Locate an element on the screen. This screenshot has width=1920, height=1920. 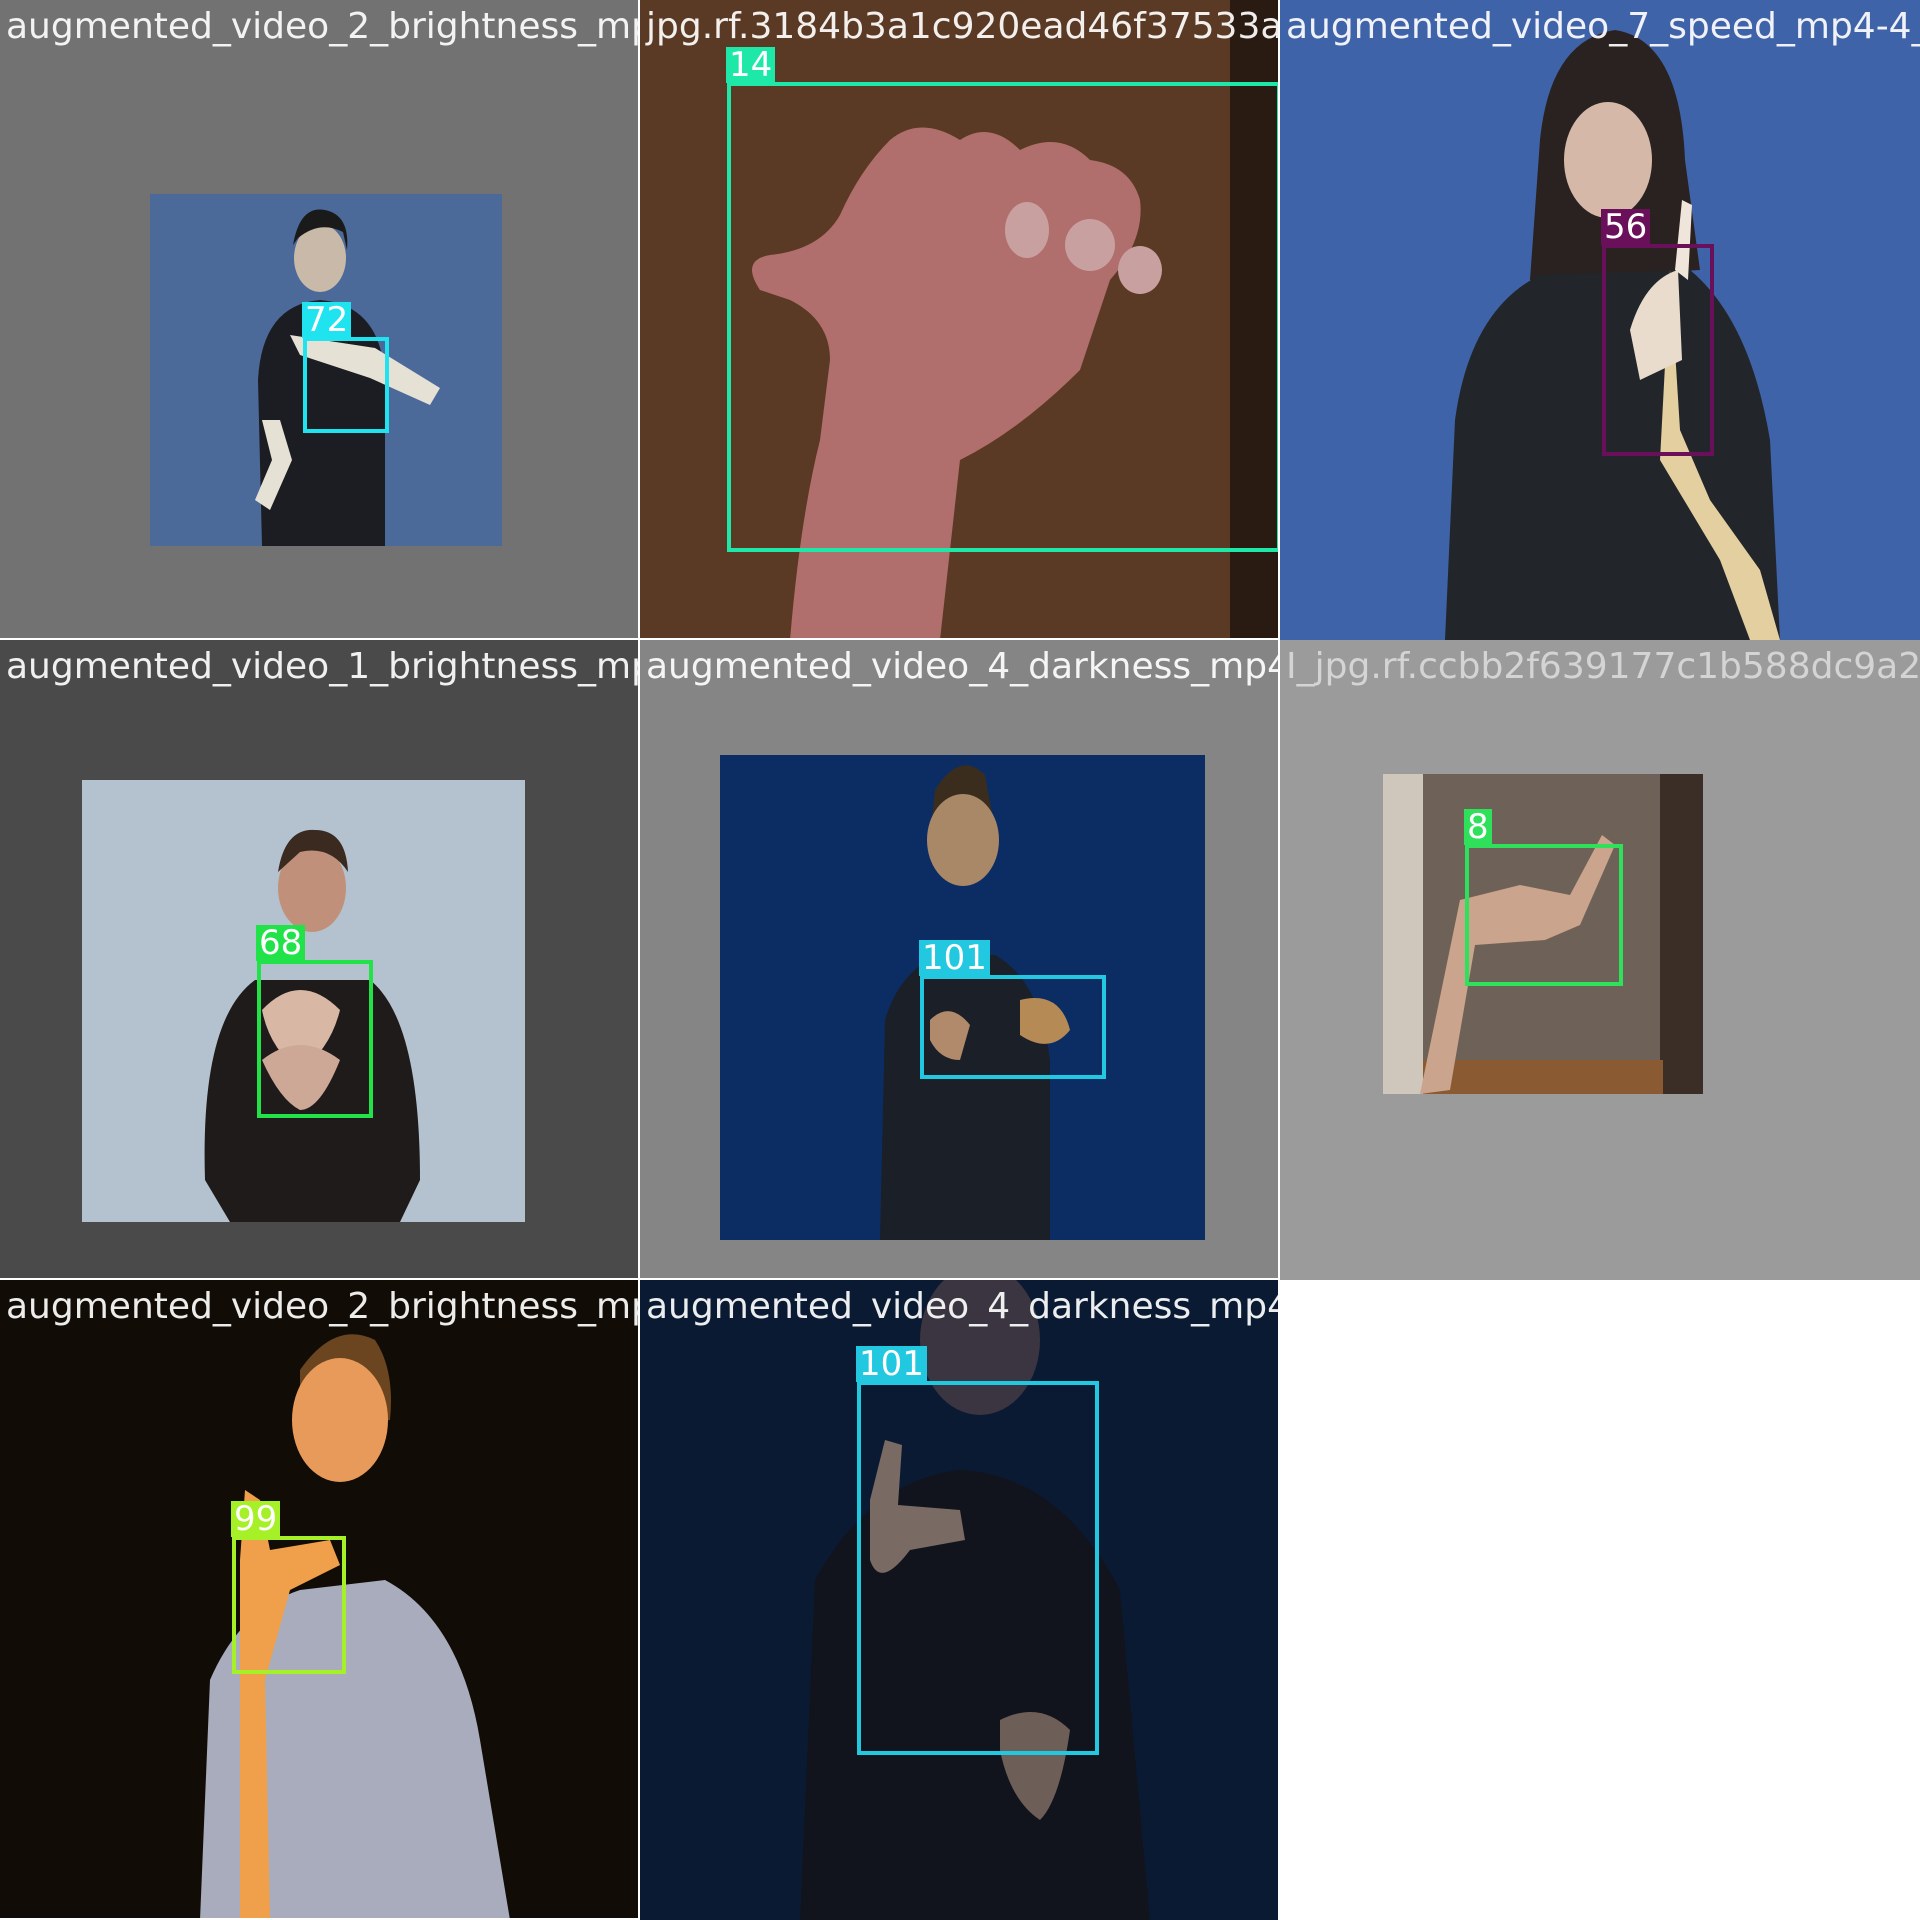
bbox-label-68: 68 is located at coordinates (281, 943).